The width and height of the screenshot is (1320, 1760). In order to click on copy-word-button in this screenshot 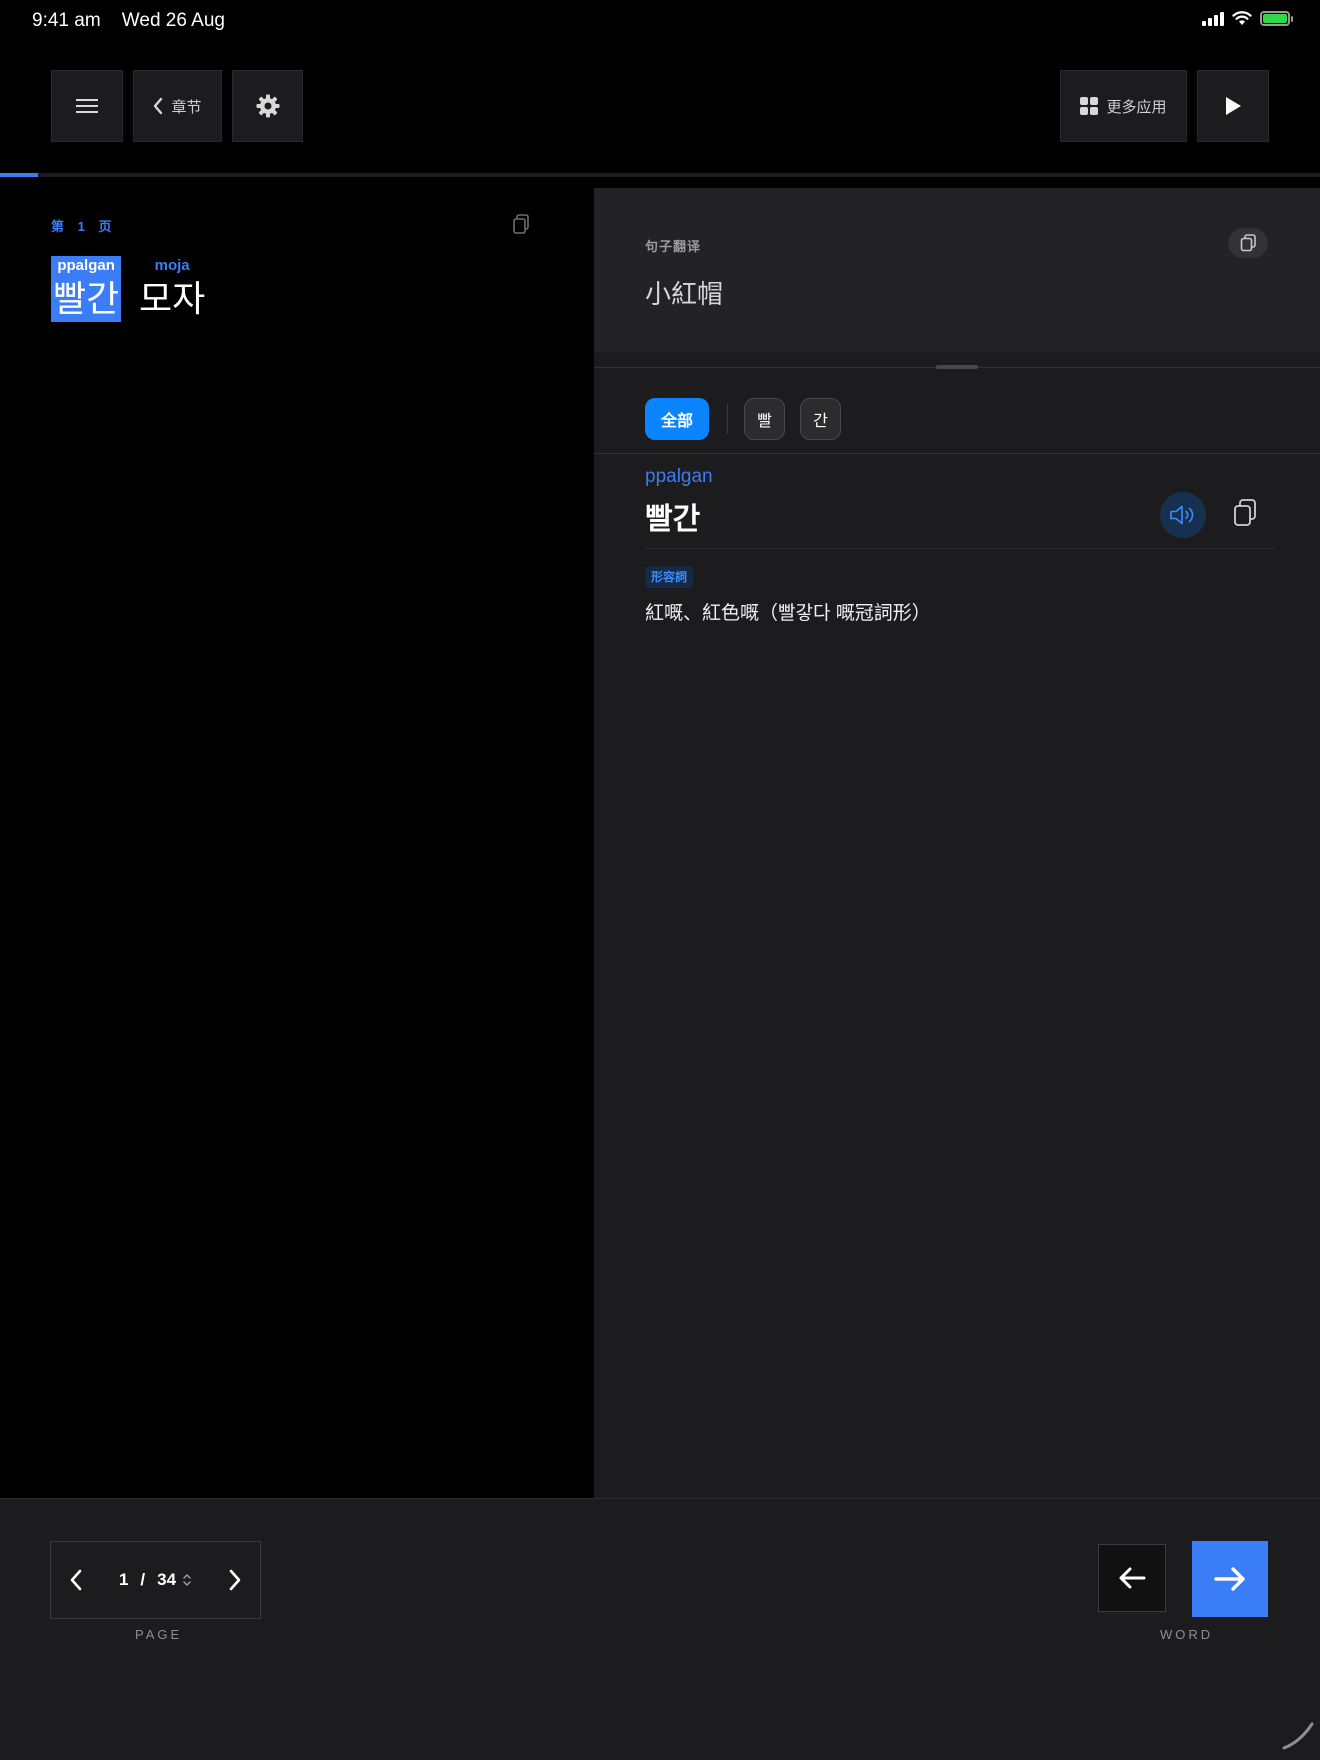, I will do `click(1245, 515)`.